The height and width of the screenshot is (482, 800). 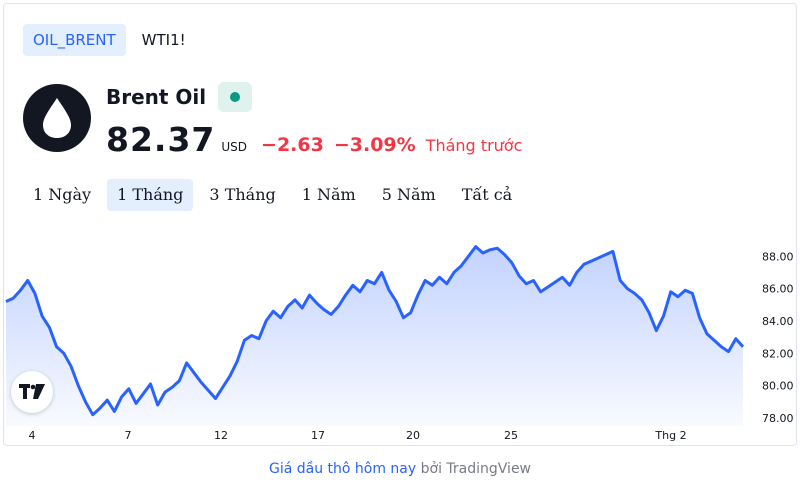 What do you see at coordinates (778, 418) in the screenshot?
I see `y-tick-label: 78.00` at bounding box center [778, 418].